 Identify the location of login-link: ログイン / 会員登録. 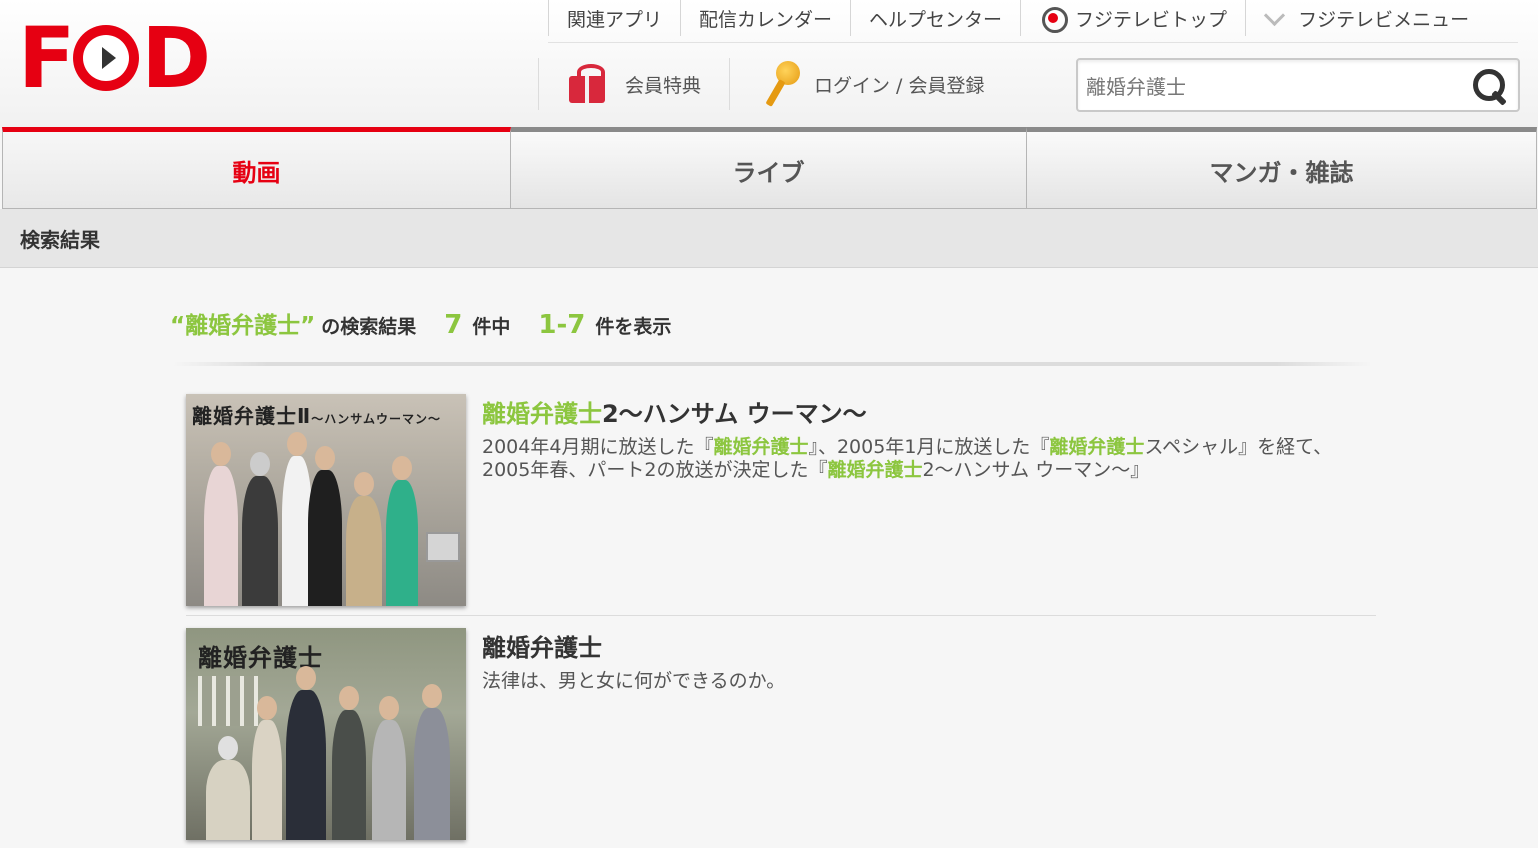
(870, 84).